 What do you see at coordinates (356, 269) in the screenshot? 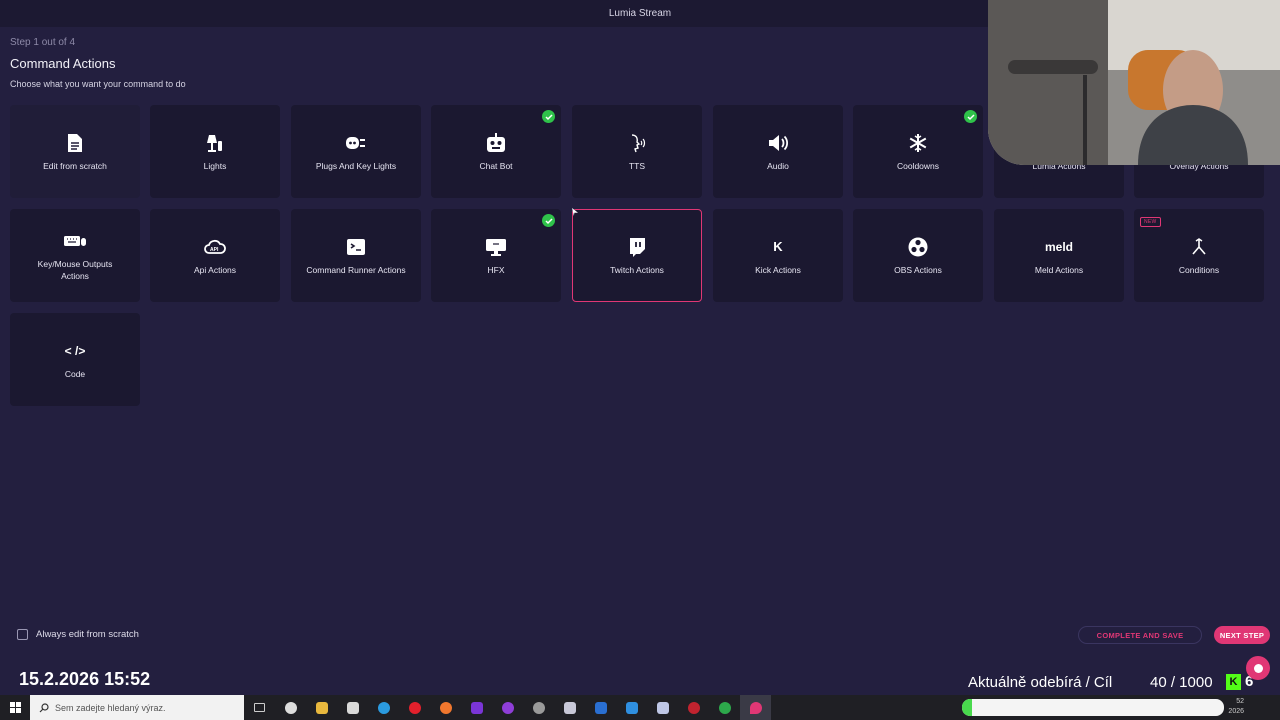
I see `card-label: Command Runner Actions` at bounding box center [356, 269].